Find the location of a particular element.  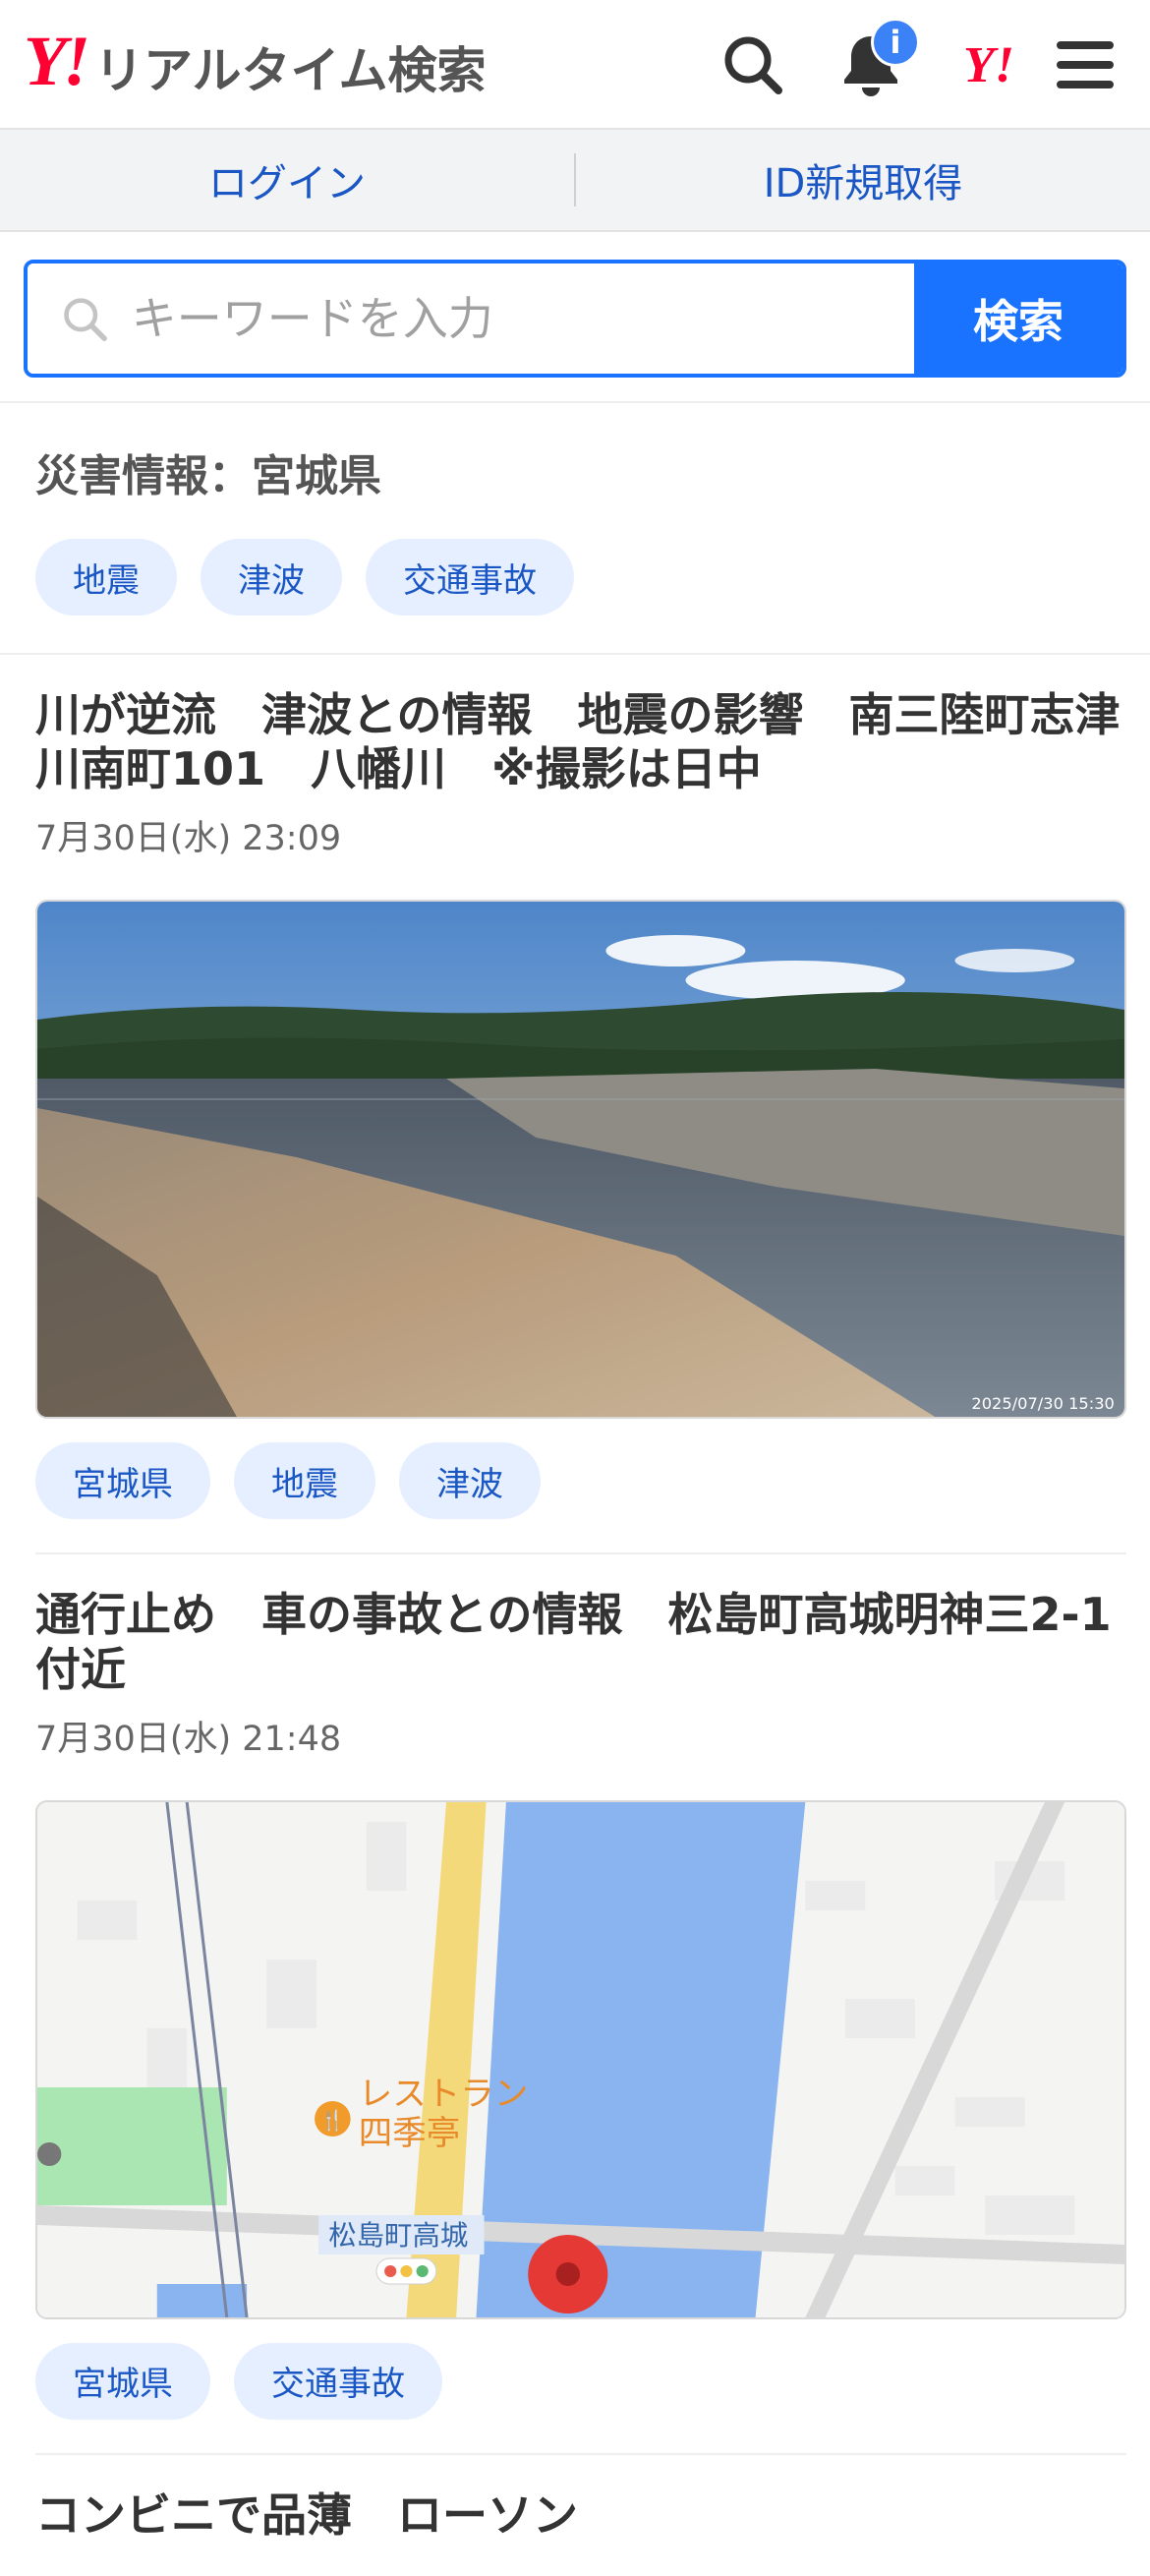

post-item: コンビニで品薄 ローソン is located at coordinates (580, 2515).